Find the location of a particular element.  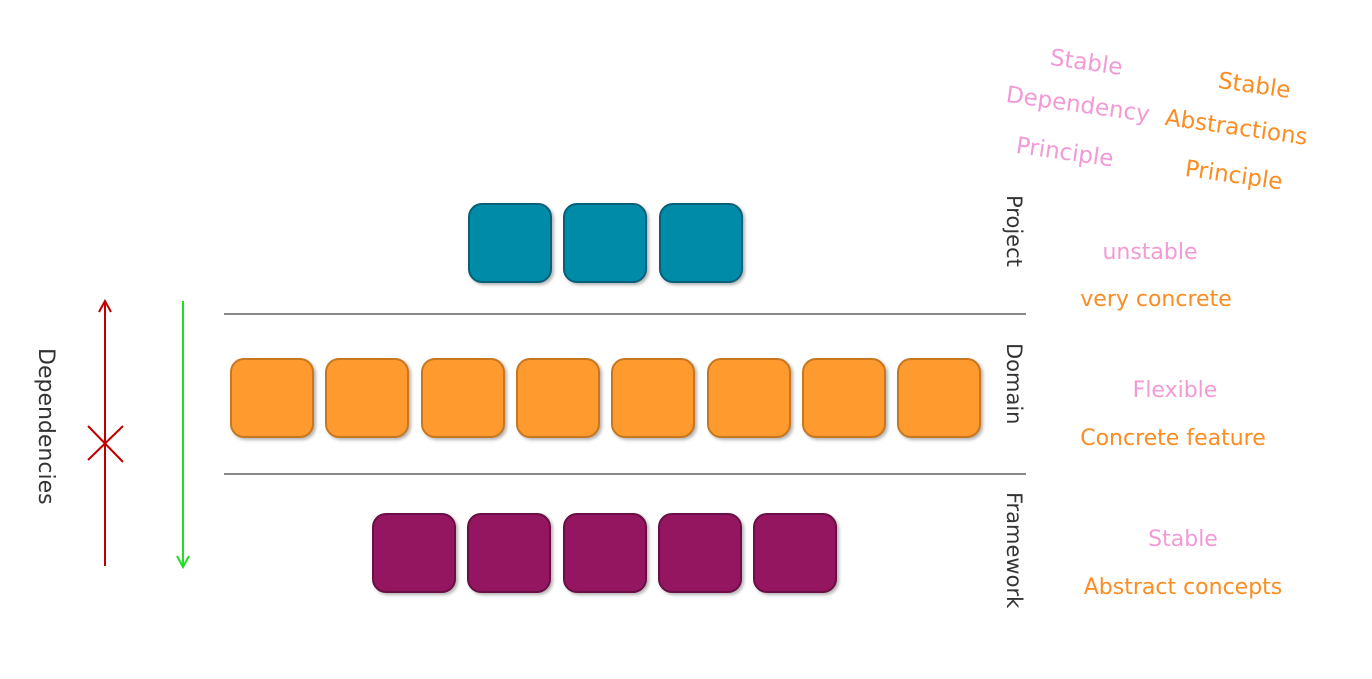

sap-word-2: Abstractions is located at coordinates (1236, 128).